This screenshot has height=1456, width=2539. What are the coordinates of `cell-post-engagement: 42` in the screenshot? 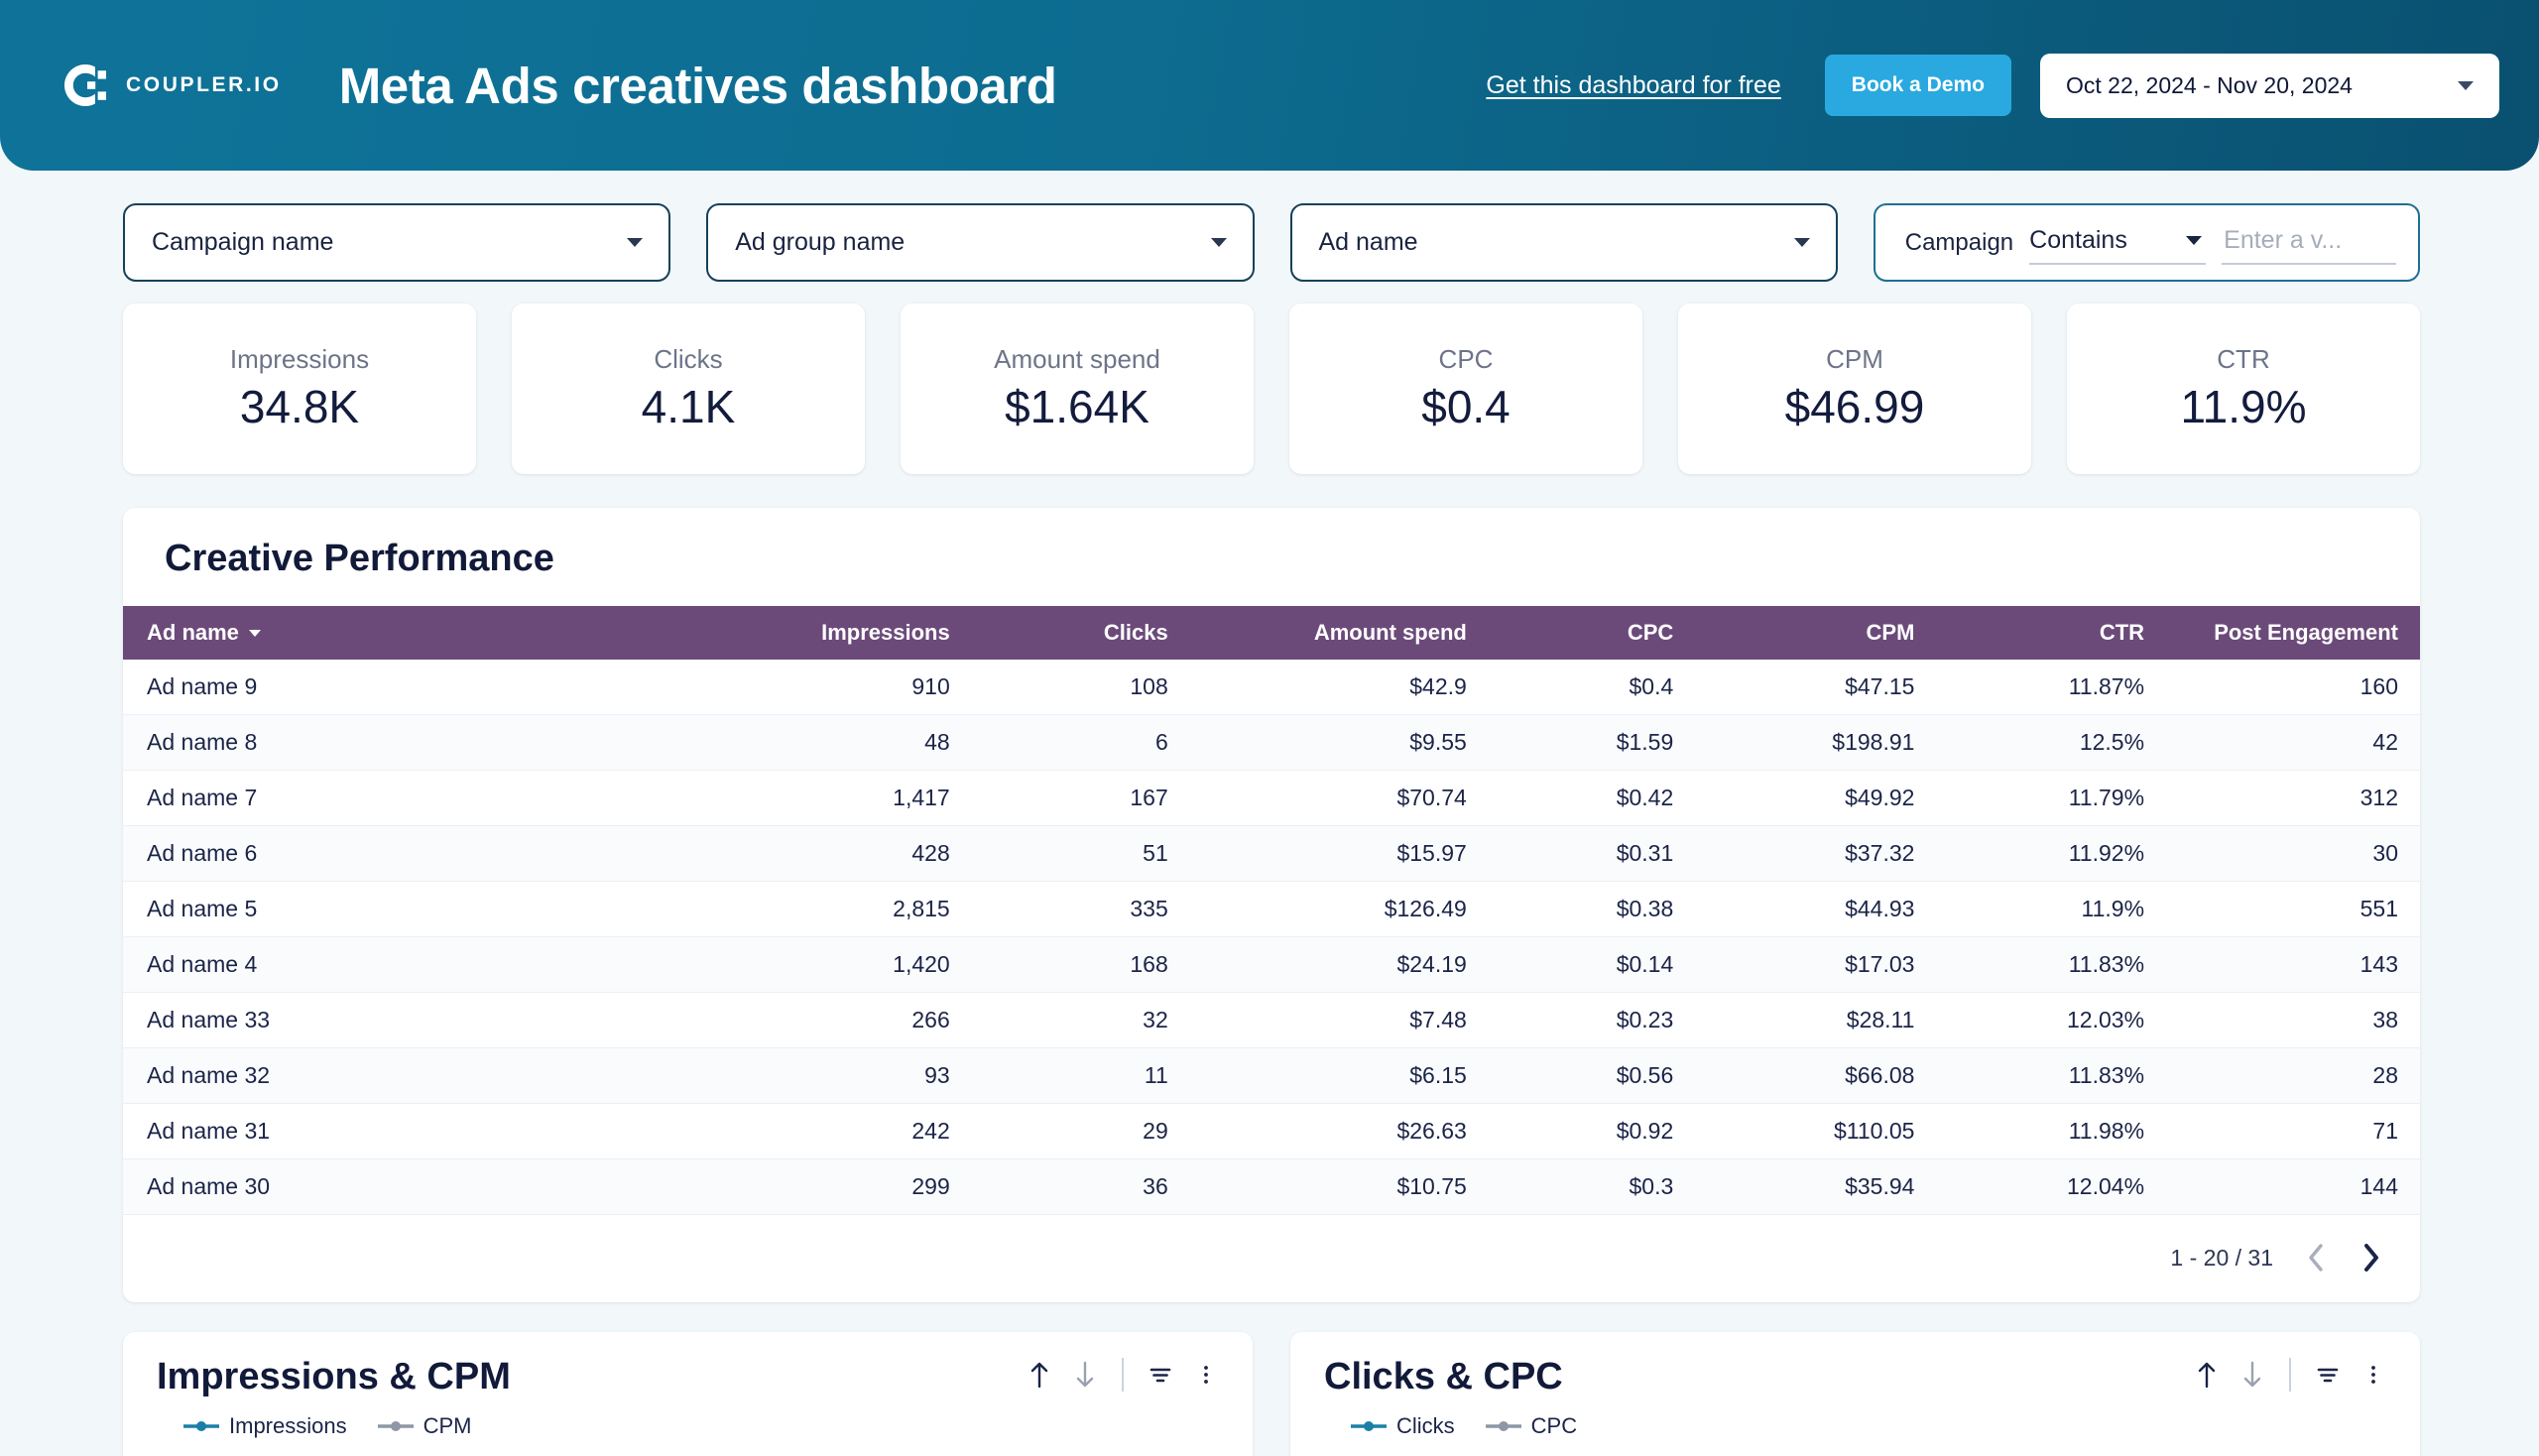 It's located at (2282, 742).